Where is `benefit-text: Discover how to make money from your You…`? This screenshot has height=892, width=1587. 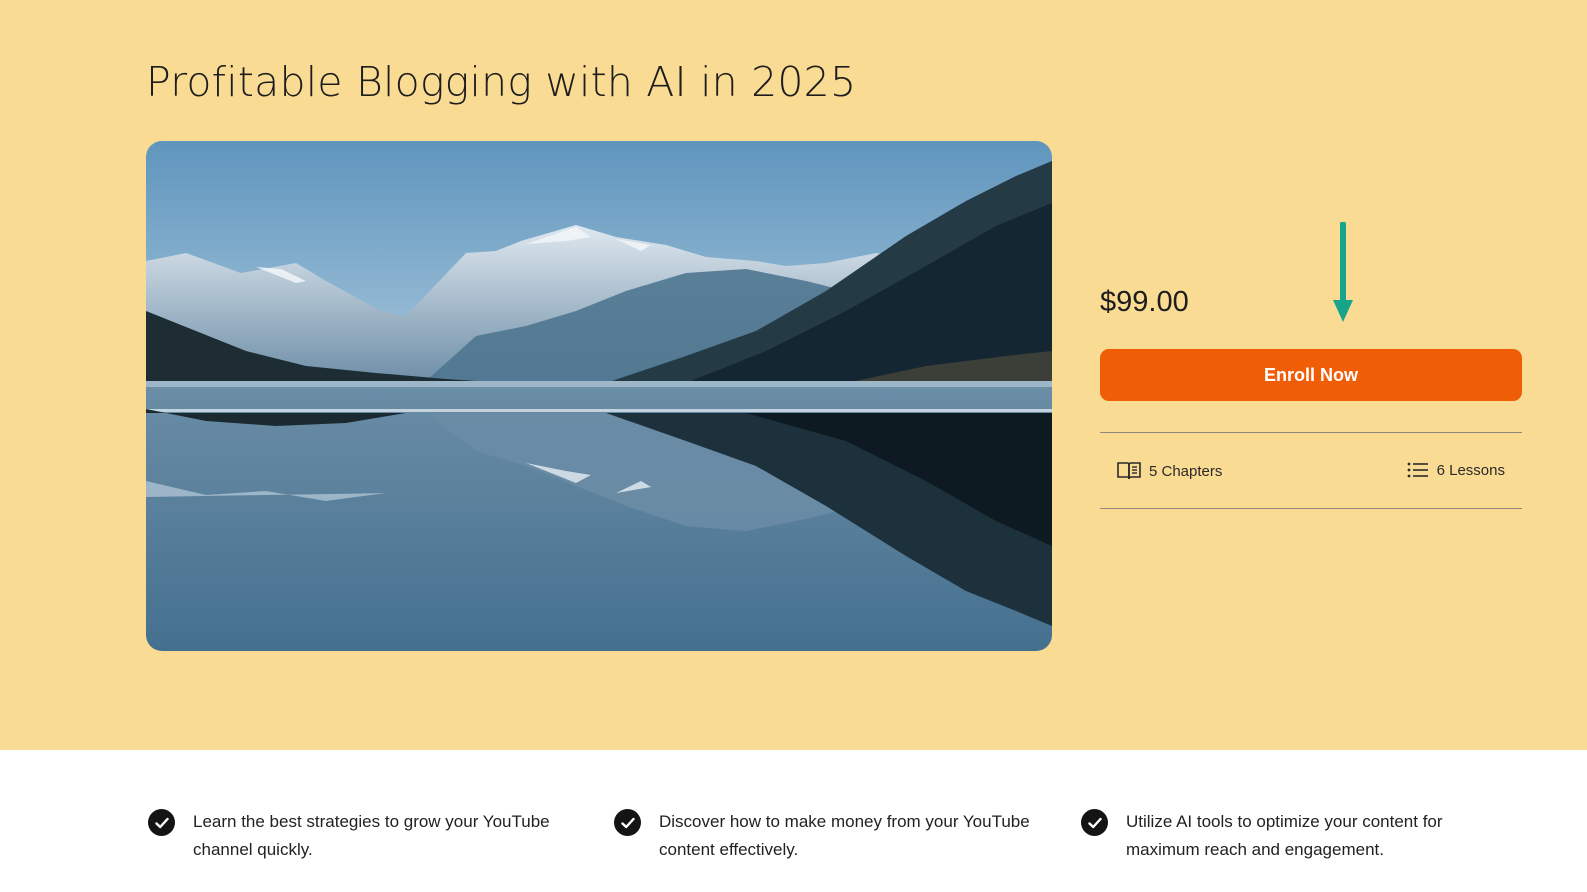 benefit-text: Discover how to make money from your You… is located at coordinates (844, 835).